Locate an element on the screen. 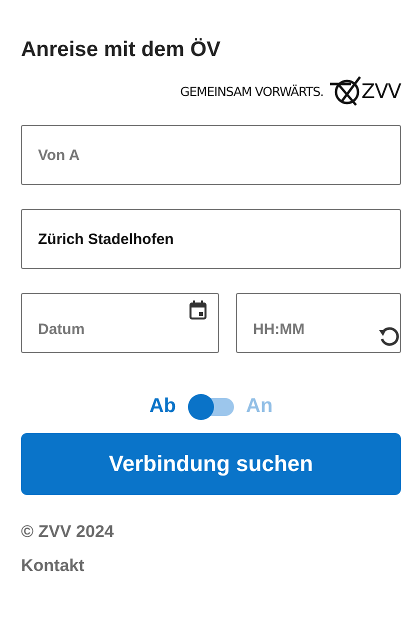 The image size is (418, 624). copyright-text: © ZVV 2024 is located at coordinates (68, 532).